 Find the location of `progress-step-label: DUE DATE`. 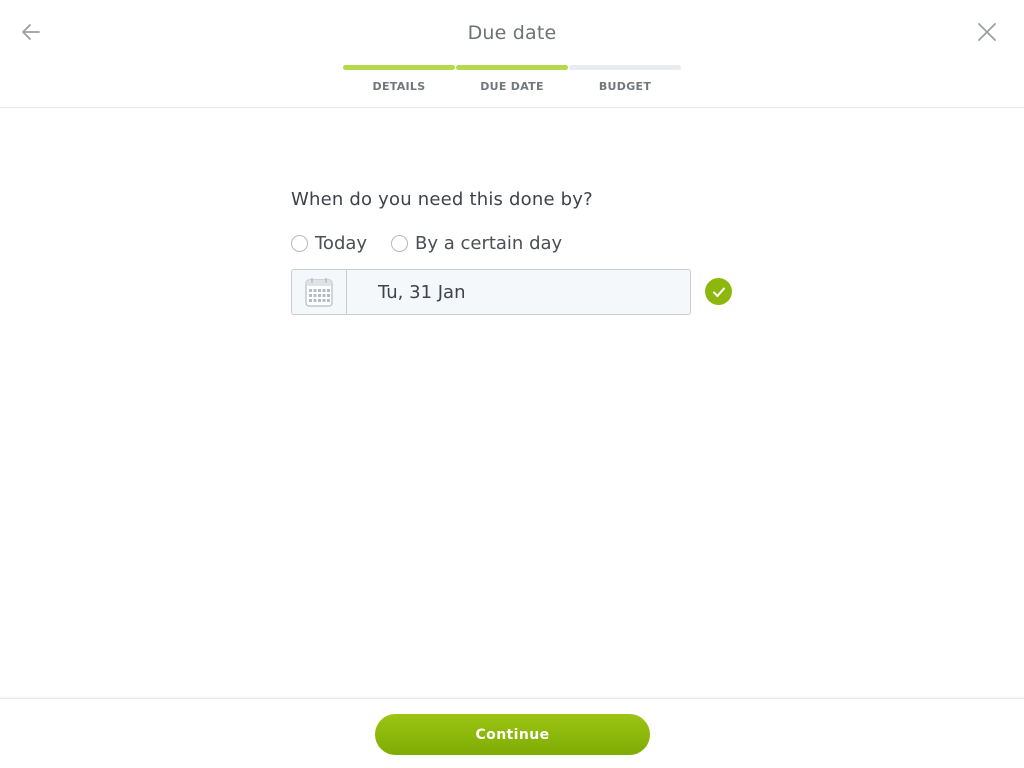

progress-step-label: DUE DATE is located at coordinates (512, 86).